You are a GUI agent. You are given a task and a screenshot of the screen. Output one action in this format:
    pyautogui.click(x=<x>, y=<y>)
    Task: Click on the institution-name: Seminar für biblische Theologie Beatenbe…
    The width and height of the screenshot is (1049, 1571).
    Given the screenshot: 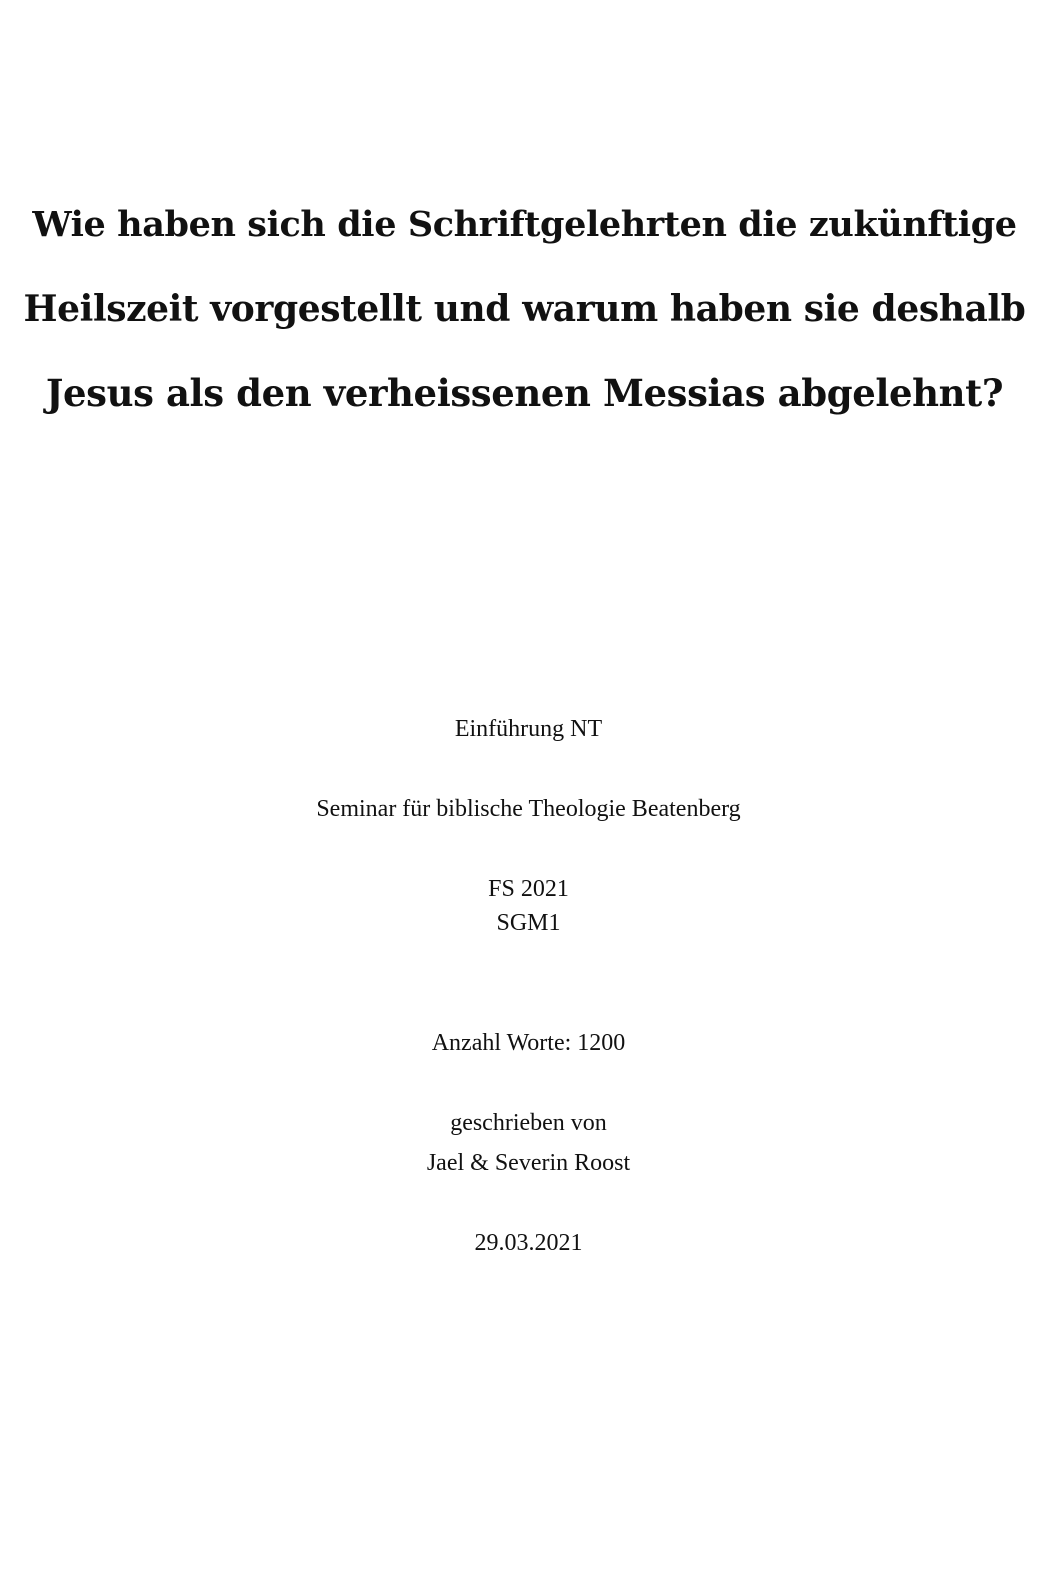 What is the action you would take?
    pyautogui.click(x=528, y=809)
    